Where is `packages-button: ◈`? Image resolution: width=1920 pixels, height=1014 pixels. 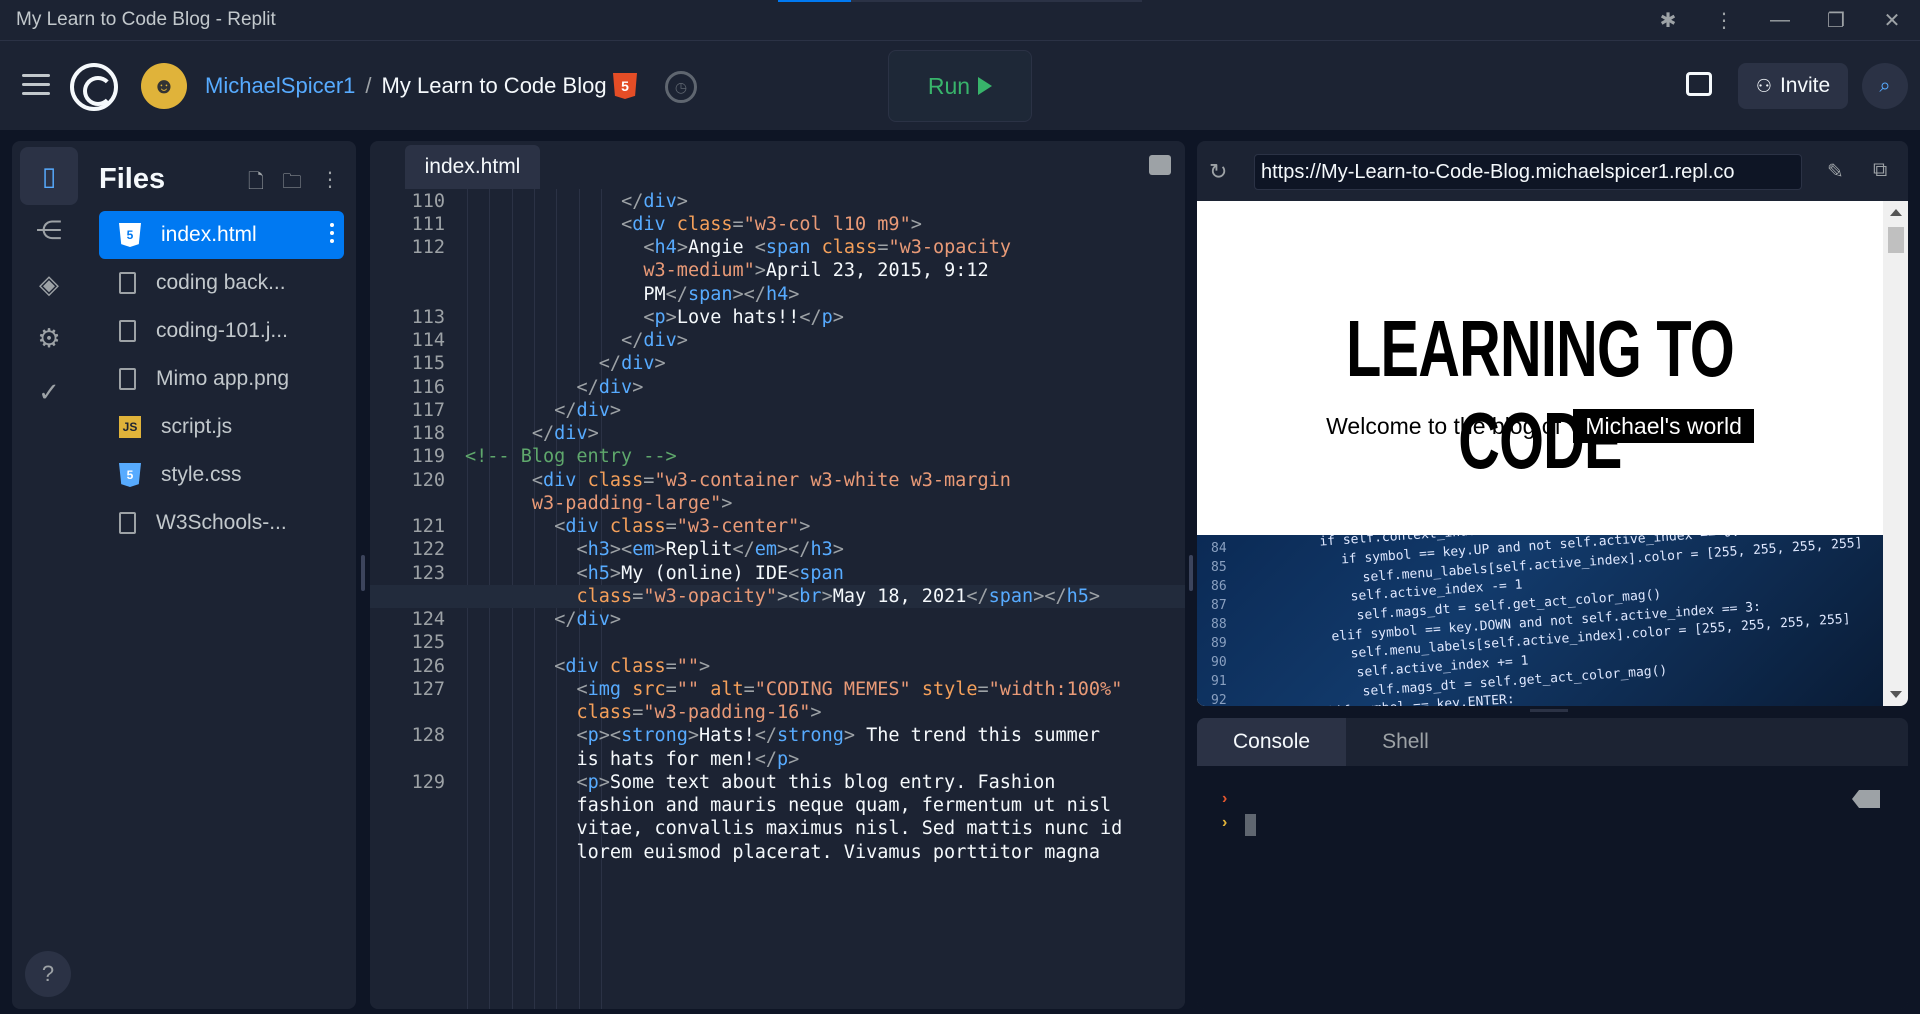
packages-button: ◈ is located at coordinates (49, 284).